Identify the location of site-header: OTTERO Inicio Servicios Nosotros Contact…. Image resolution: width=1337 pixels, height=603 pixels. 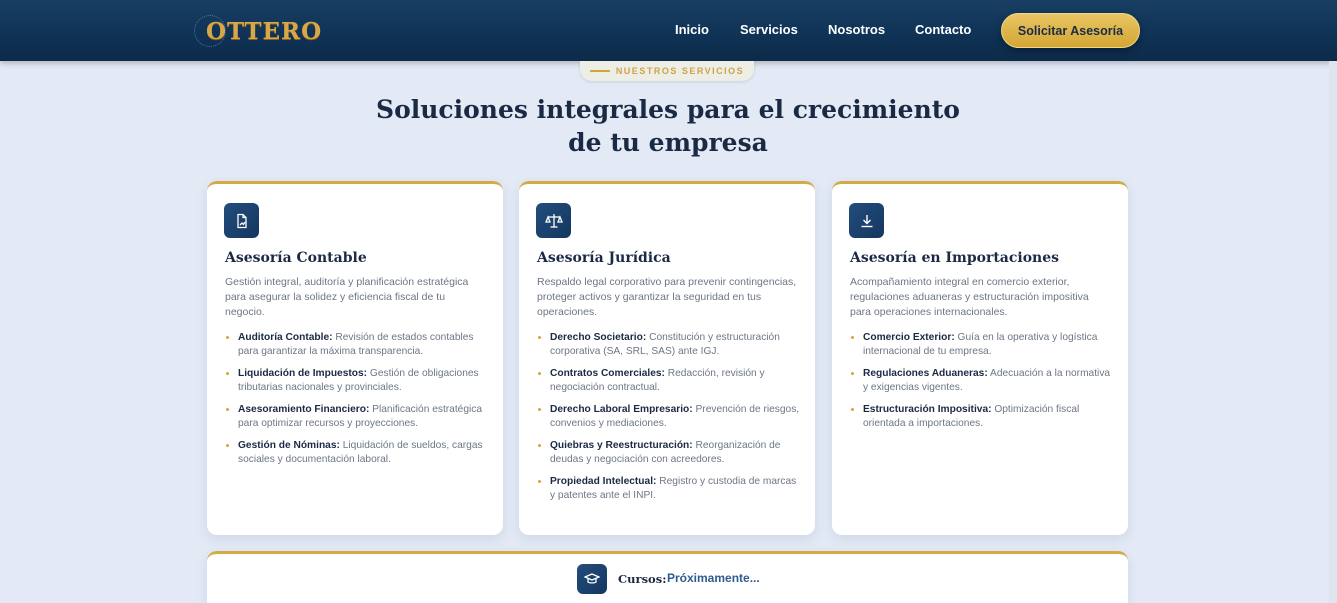
(668, 30).